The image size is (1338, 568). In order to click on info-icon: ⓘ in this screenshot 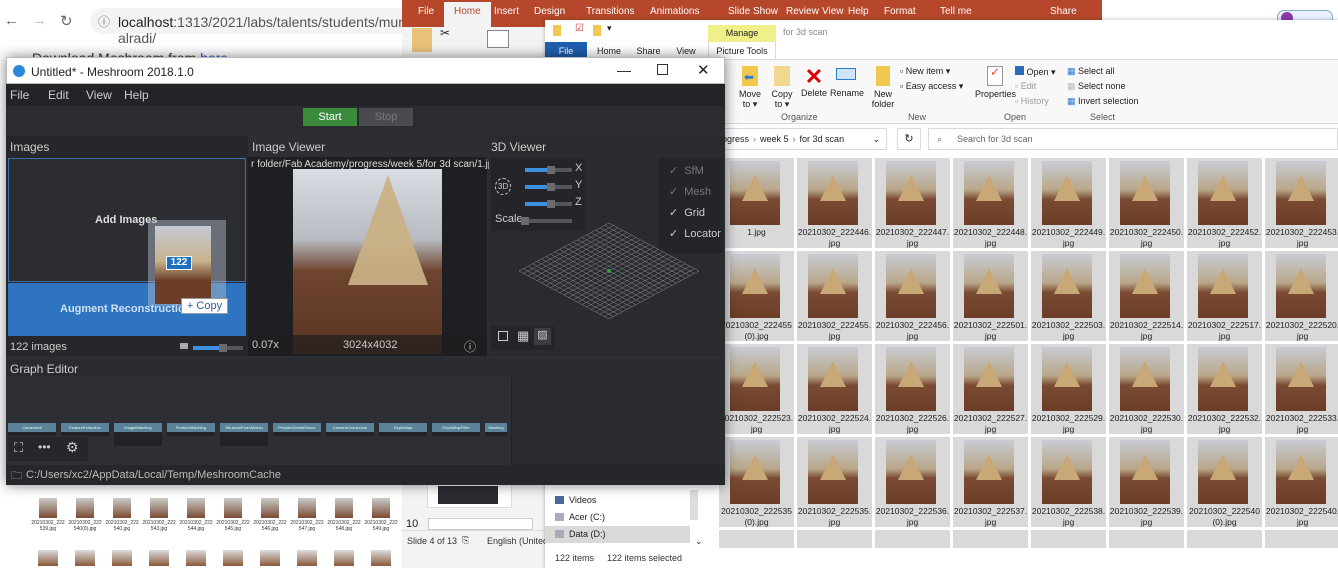, I will do `click(470, 346)`.